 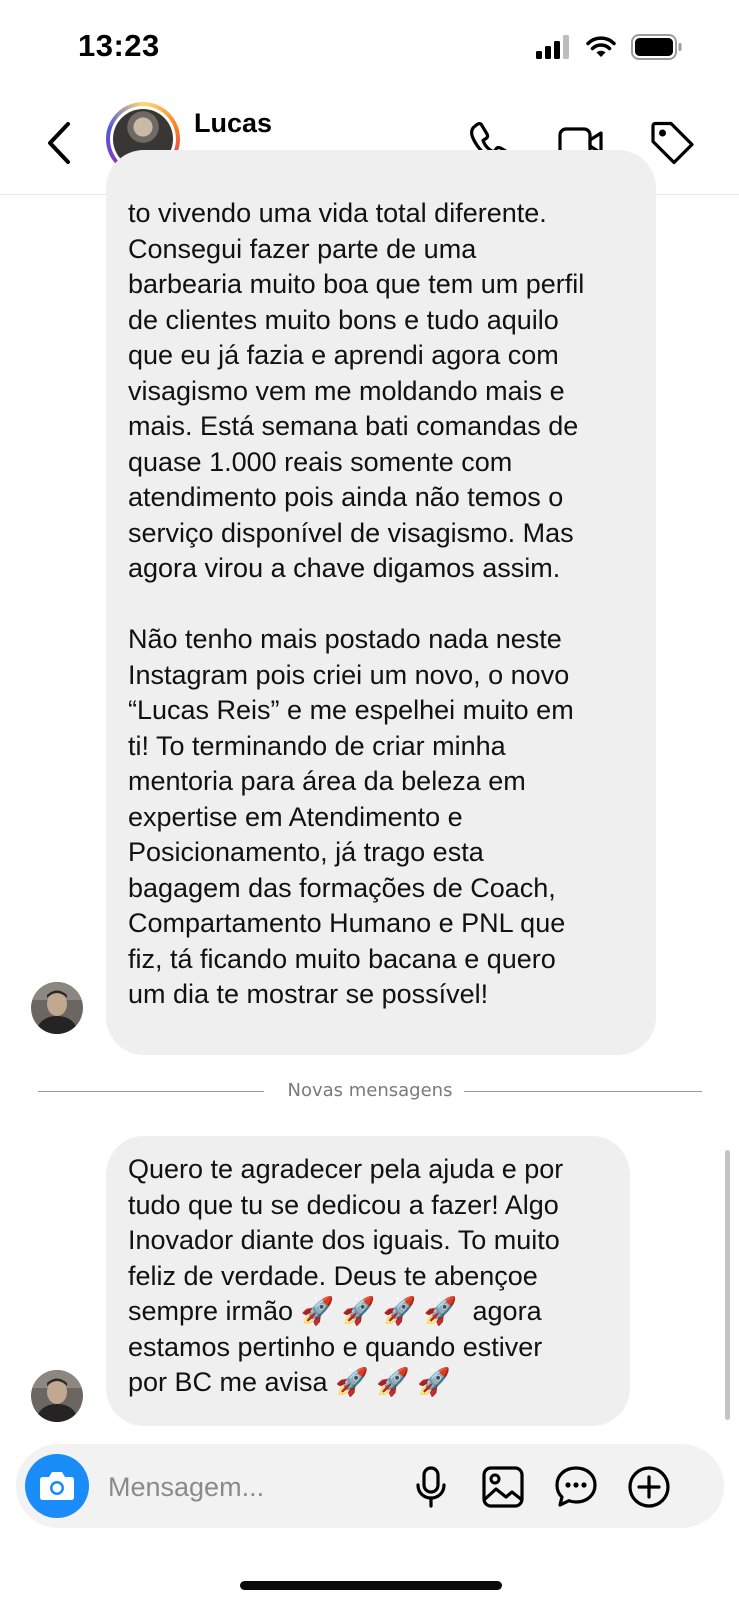 I want to click on camera-button, so click(x=57, y=1486).